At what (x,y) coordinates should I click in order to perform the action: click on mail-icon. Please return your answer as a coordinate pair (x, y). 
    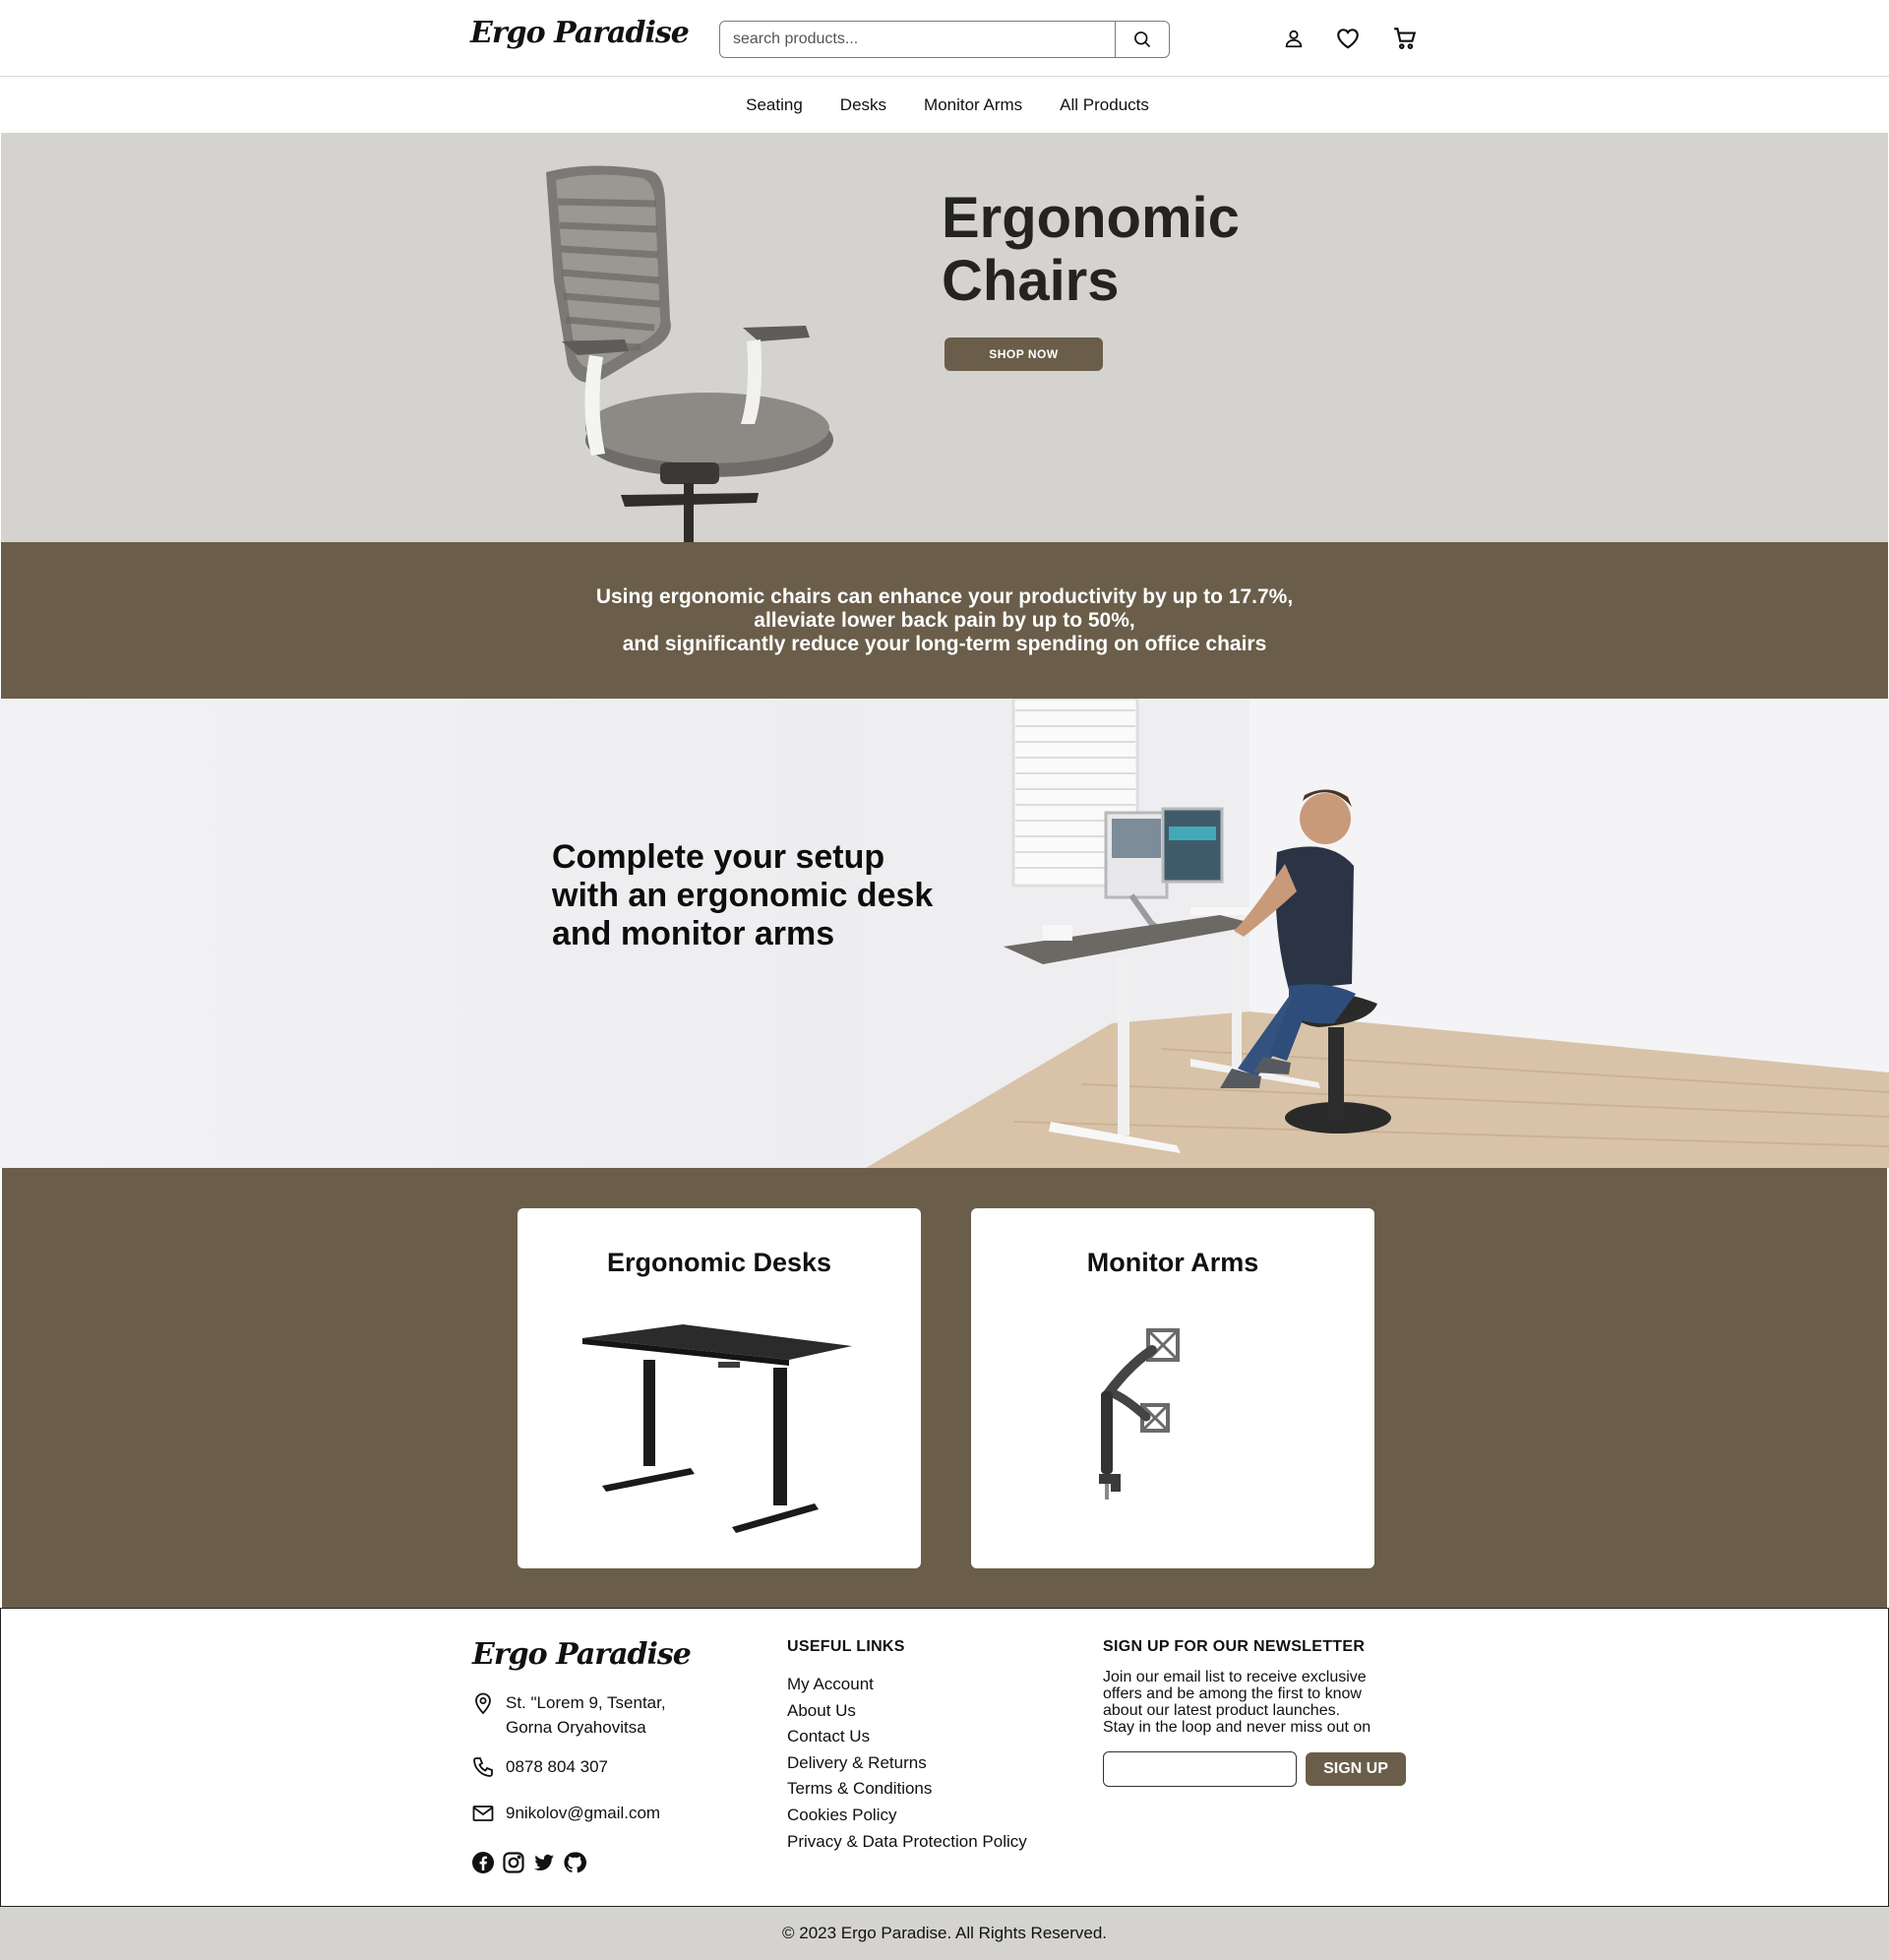
    Looking at the image, I should click on (483, 1813).